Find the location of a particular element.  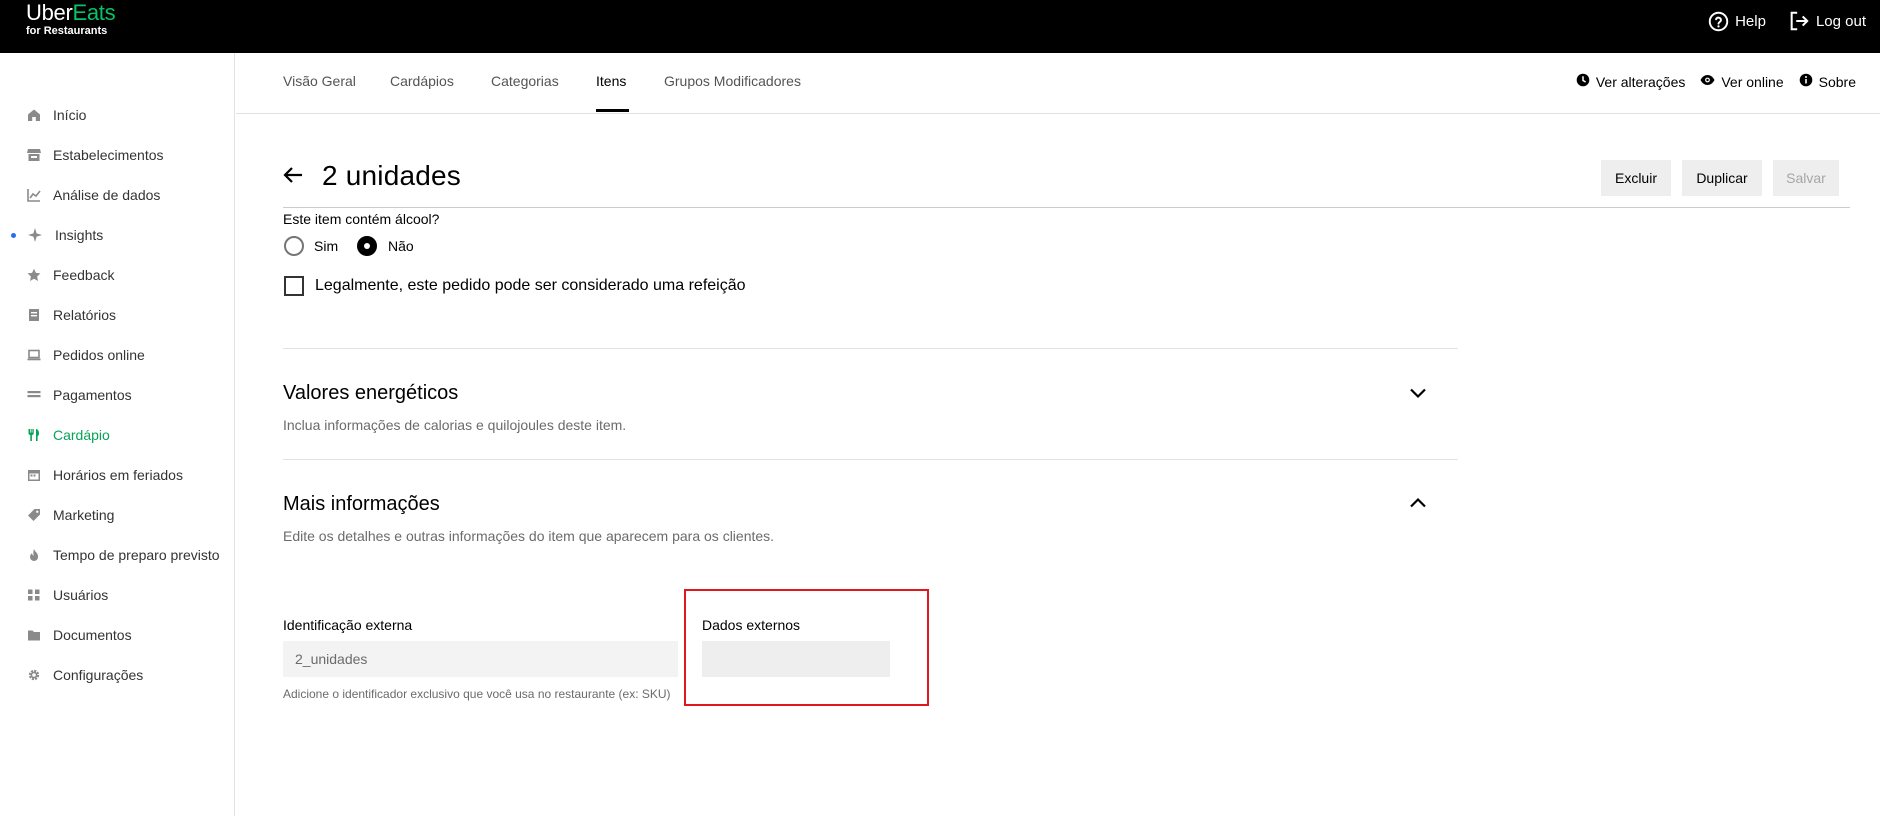

sidebar-item-label: Configurações is located at coordinates (98, 675).